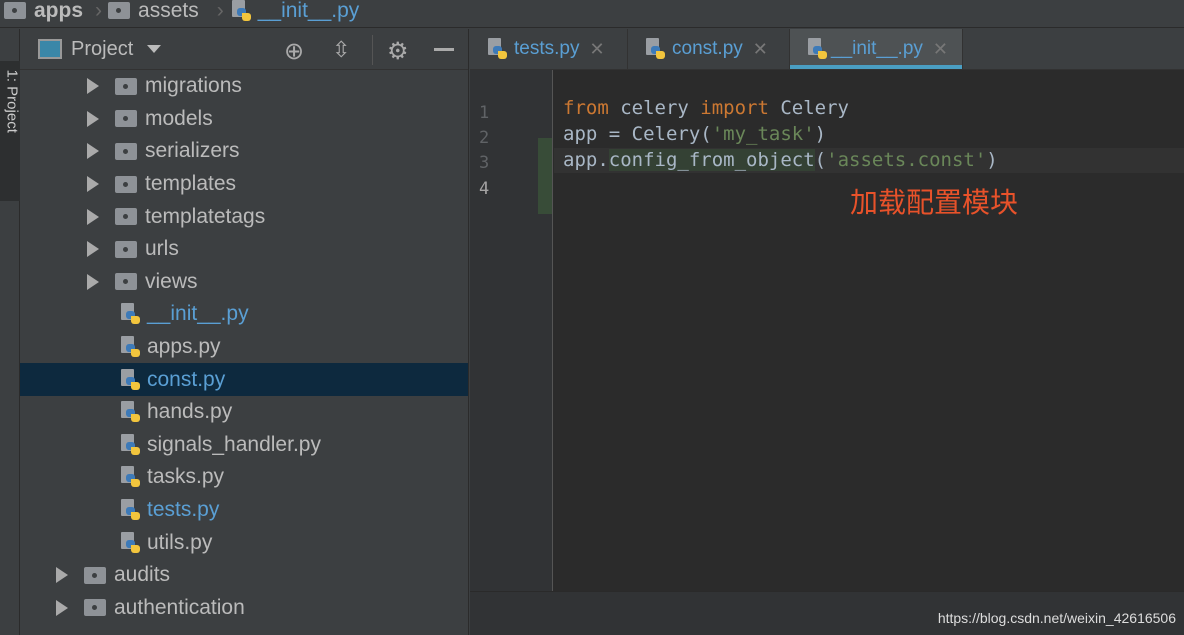 The image size is (1184, 635). Describe the element at coordinates (244, 184) in the screenshot. I see `tree-item: templates` at that location.